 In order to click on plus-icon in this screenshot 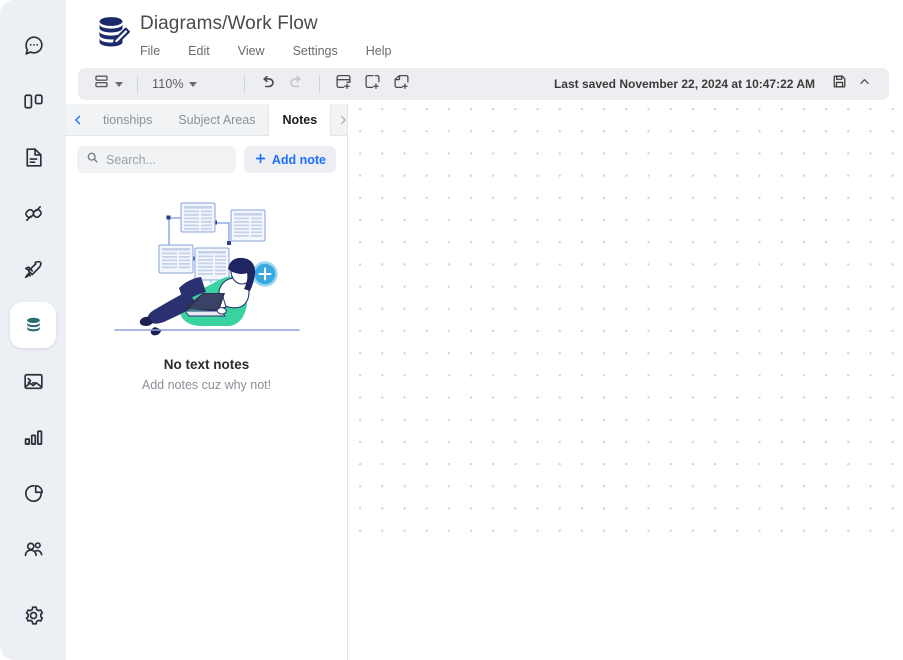, I will do `click(260, 160)`.